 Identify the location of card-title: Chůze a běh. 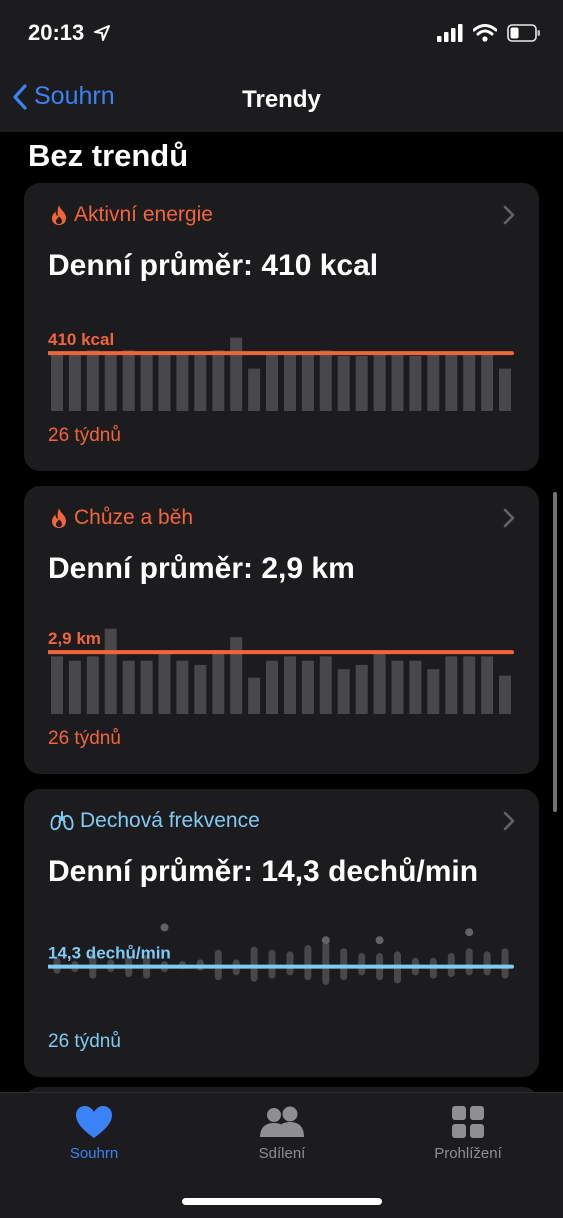
(134, 517).